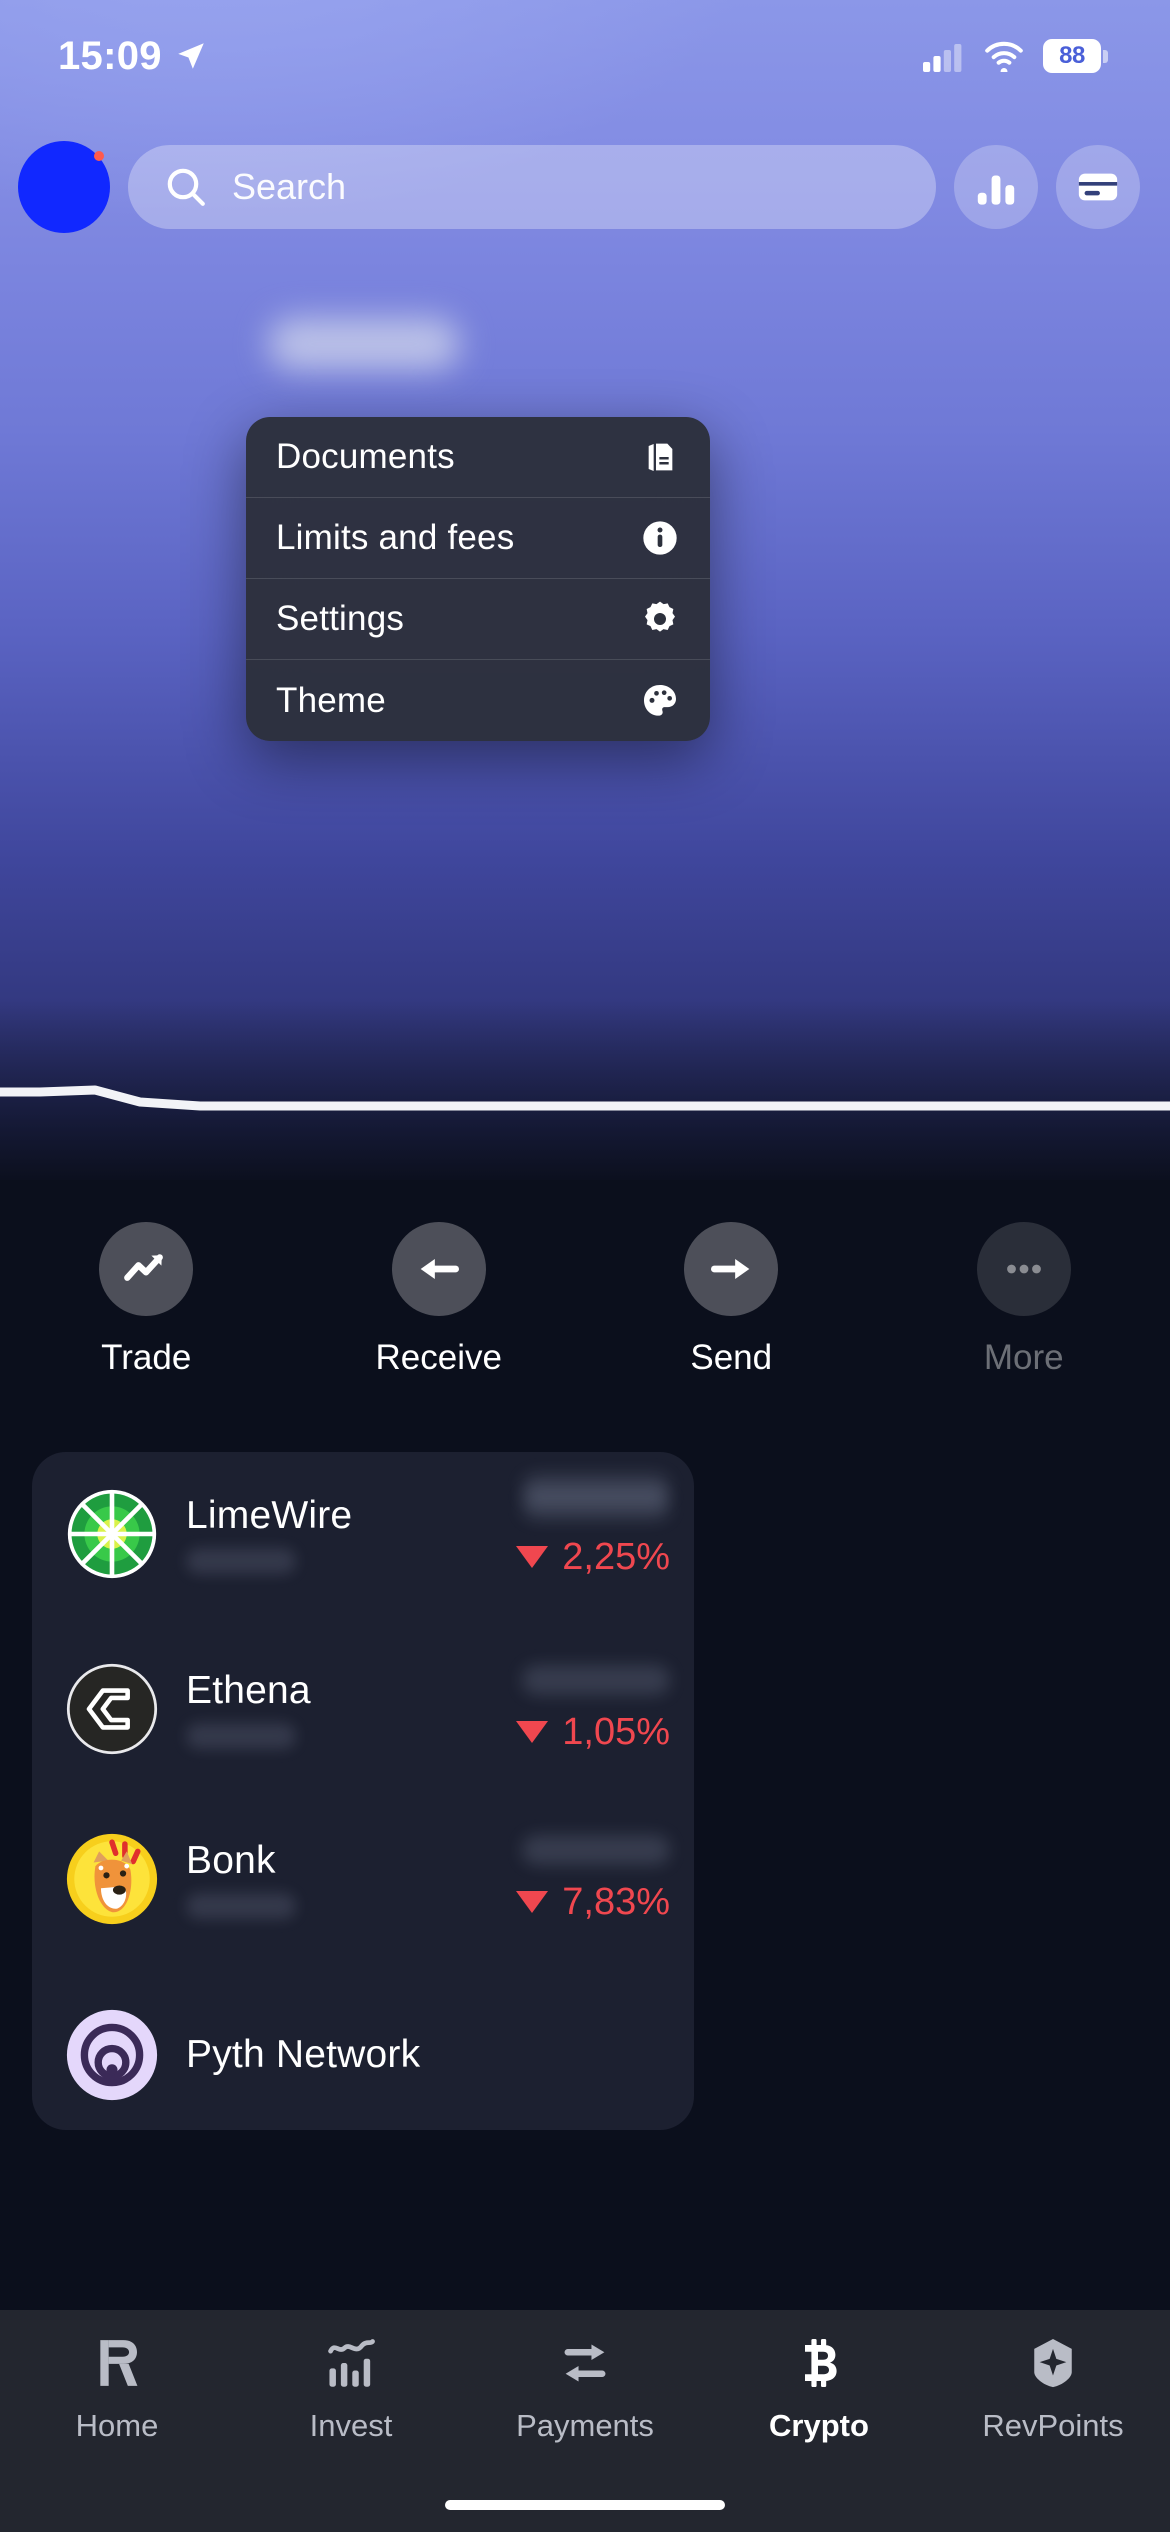 Image resolution: width=1170 pixels, height=2532 pixels. I want to click on home-indicator, so click(585, 2505).